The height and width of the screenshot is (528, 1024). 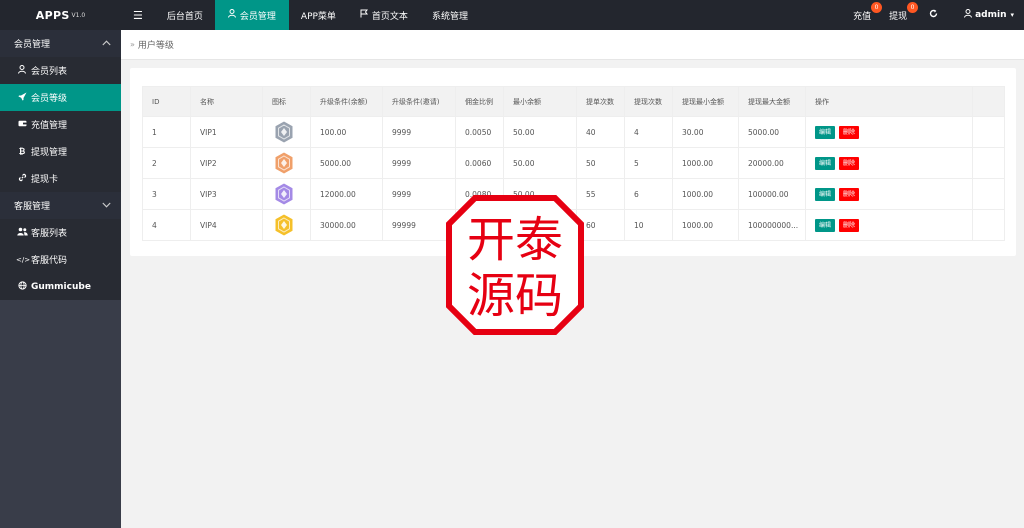 I want to click on chevron-up-icon, so click(x=106, y=43).